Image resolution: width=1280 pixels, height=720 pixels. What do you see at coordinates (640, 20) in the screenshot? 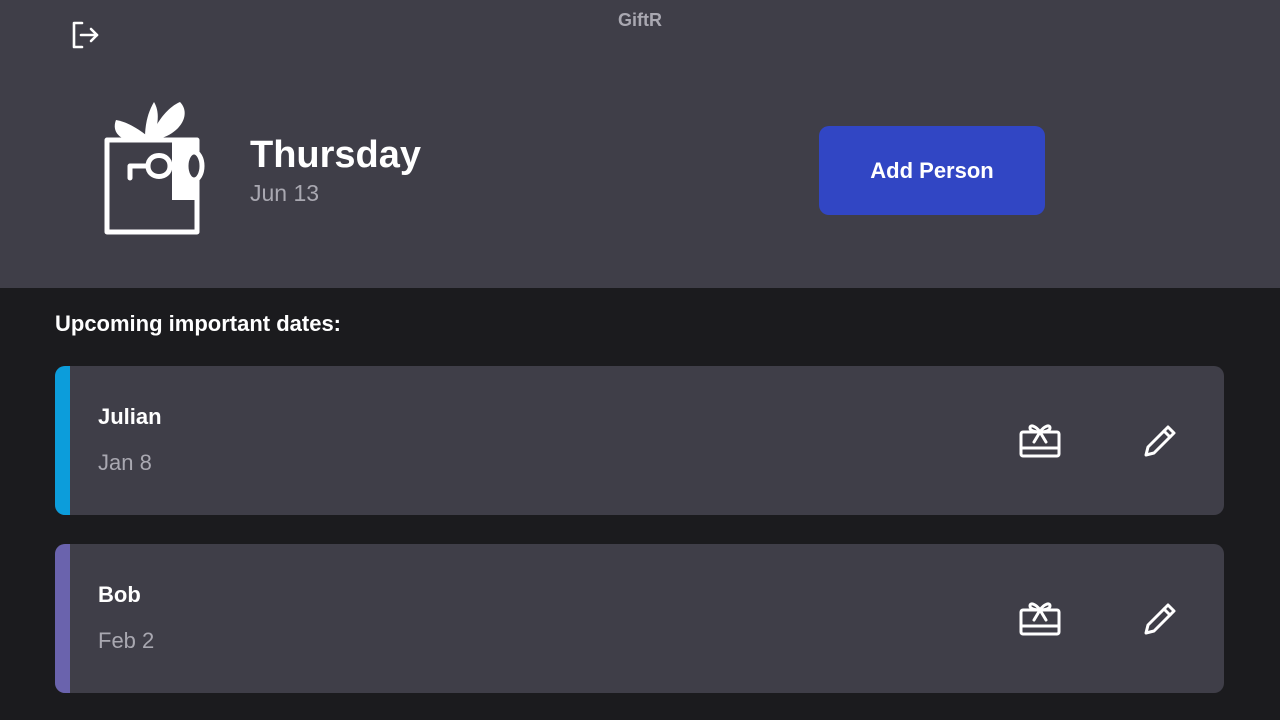
I see `app-title: GiftR` at bounding box center [640, 20].